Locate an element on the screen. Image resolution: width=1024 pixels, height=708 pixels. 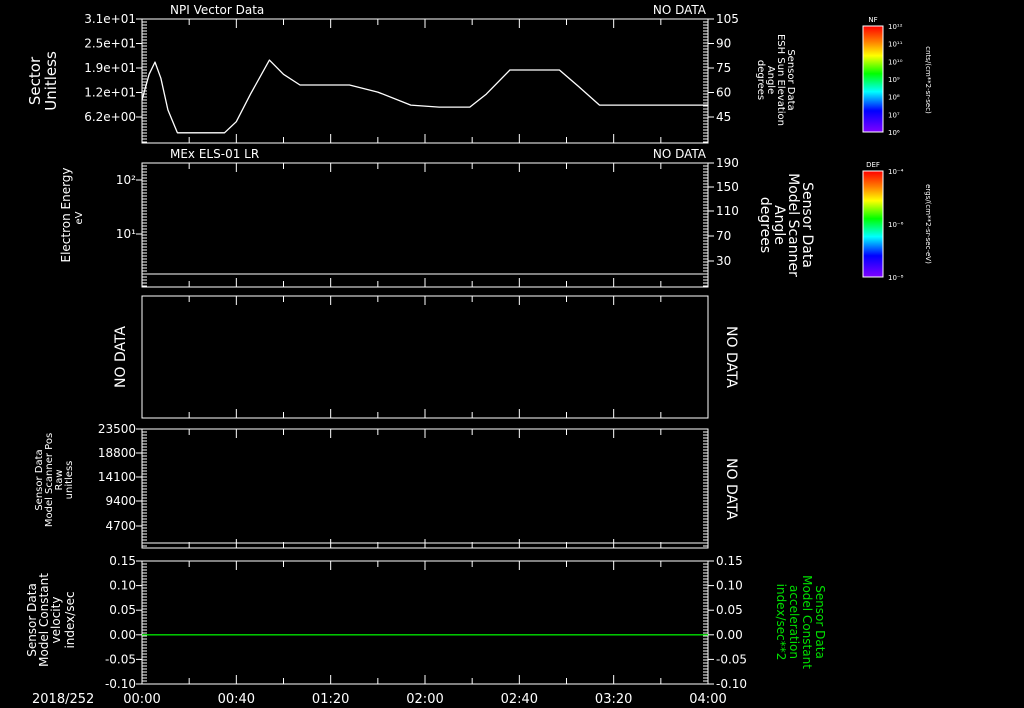
panel4-status-right: NO DATA is located at coordinates (731, 489).